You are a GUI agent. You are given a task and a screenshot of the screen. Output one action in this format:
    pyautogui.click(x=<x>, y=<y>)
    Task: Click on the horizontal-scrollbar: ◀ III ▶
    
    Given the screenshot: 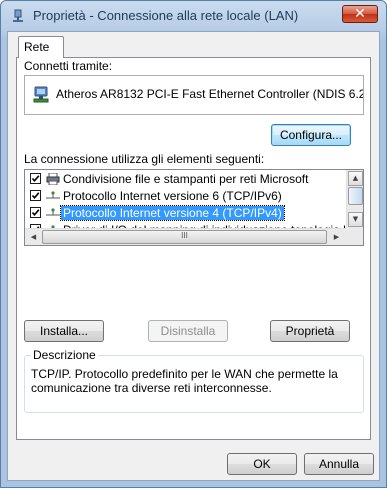 What is the action you would take?
    pyautogui.click(x=185, y=236)
    